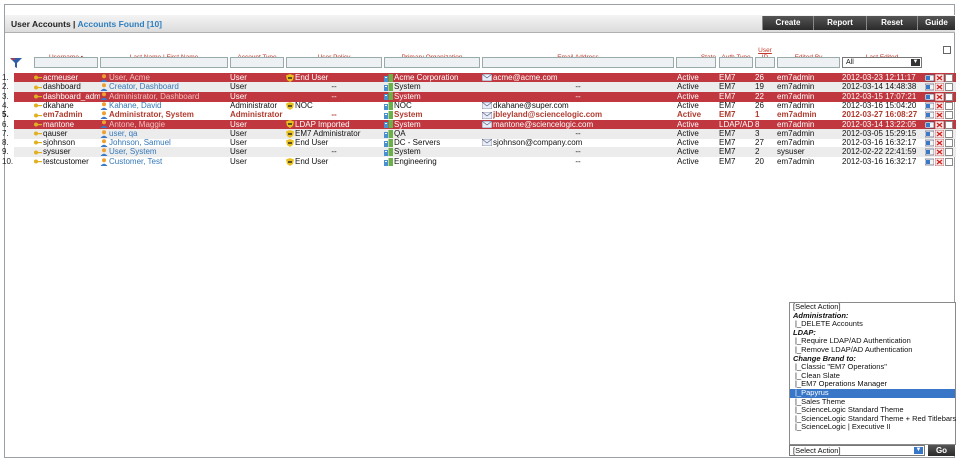 This screenshot has height=460, width=956. I want to click on cell-last-edited-text: 2012-03-23 12:11:17, so click(879, 77).